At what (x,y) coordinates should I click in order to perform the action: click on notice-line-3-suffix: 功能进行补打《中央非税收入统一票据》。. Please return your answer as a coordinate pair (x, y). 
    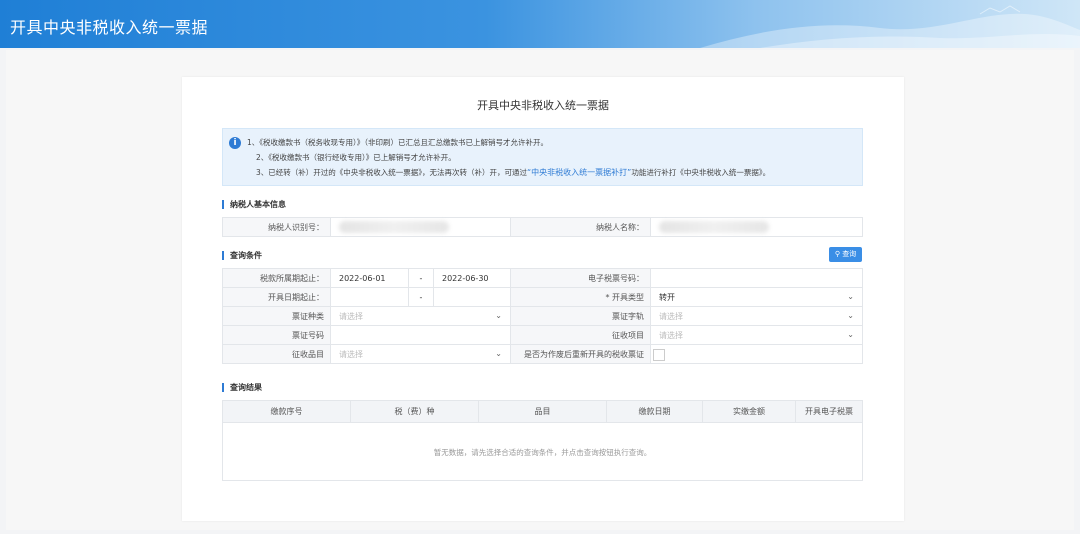
    Looking at the image, I should click on (701, 172).